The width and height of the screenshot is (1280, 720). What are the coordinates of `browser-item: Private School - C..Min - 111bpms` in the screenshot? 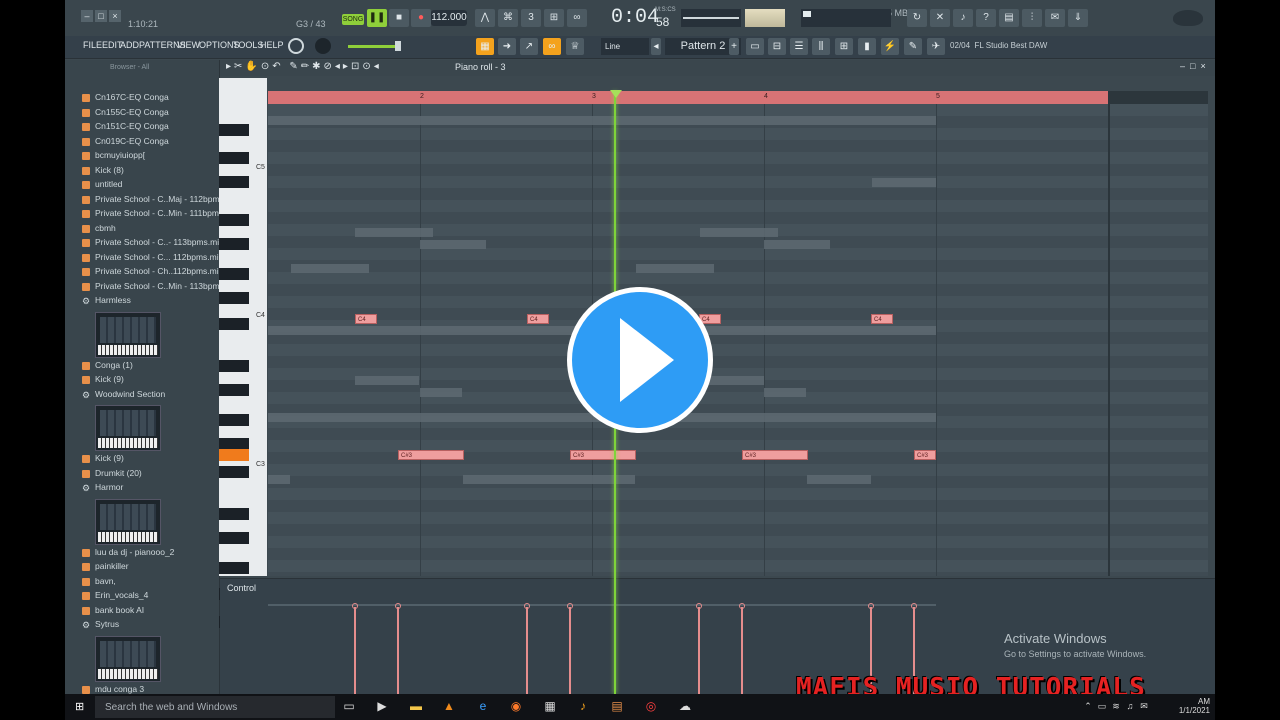 It's located at (159, 213).